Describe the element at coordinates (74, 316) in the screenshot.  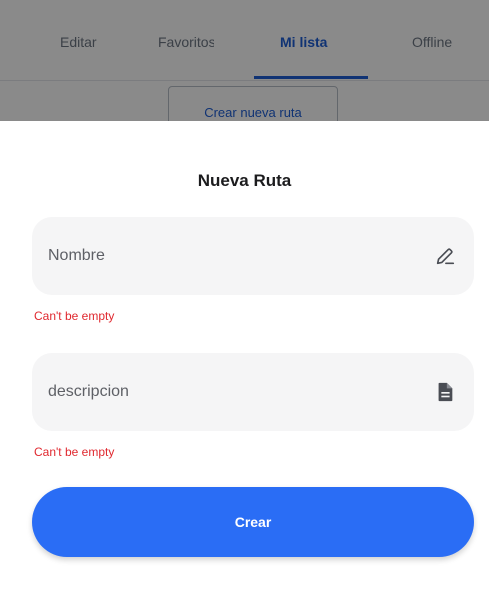
I see `name-error-text: Can't be empty` at that location.